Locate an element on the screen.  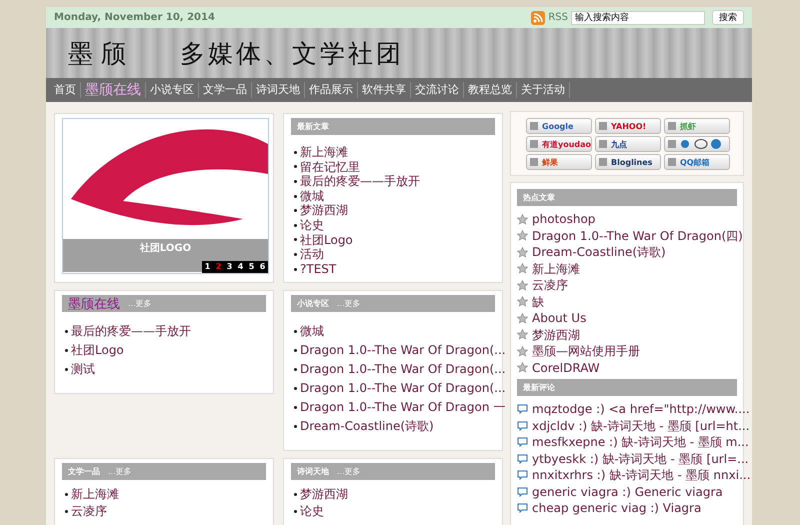
article-link: 测试 is located at coordinates (83, 369).